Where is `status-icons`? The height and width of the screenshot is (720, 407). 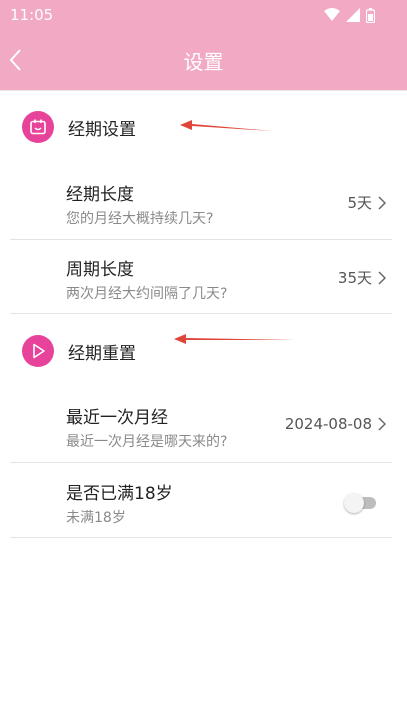 status-icons is located at coordinates (349, 15).